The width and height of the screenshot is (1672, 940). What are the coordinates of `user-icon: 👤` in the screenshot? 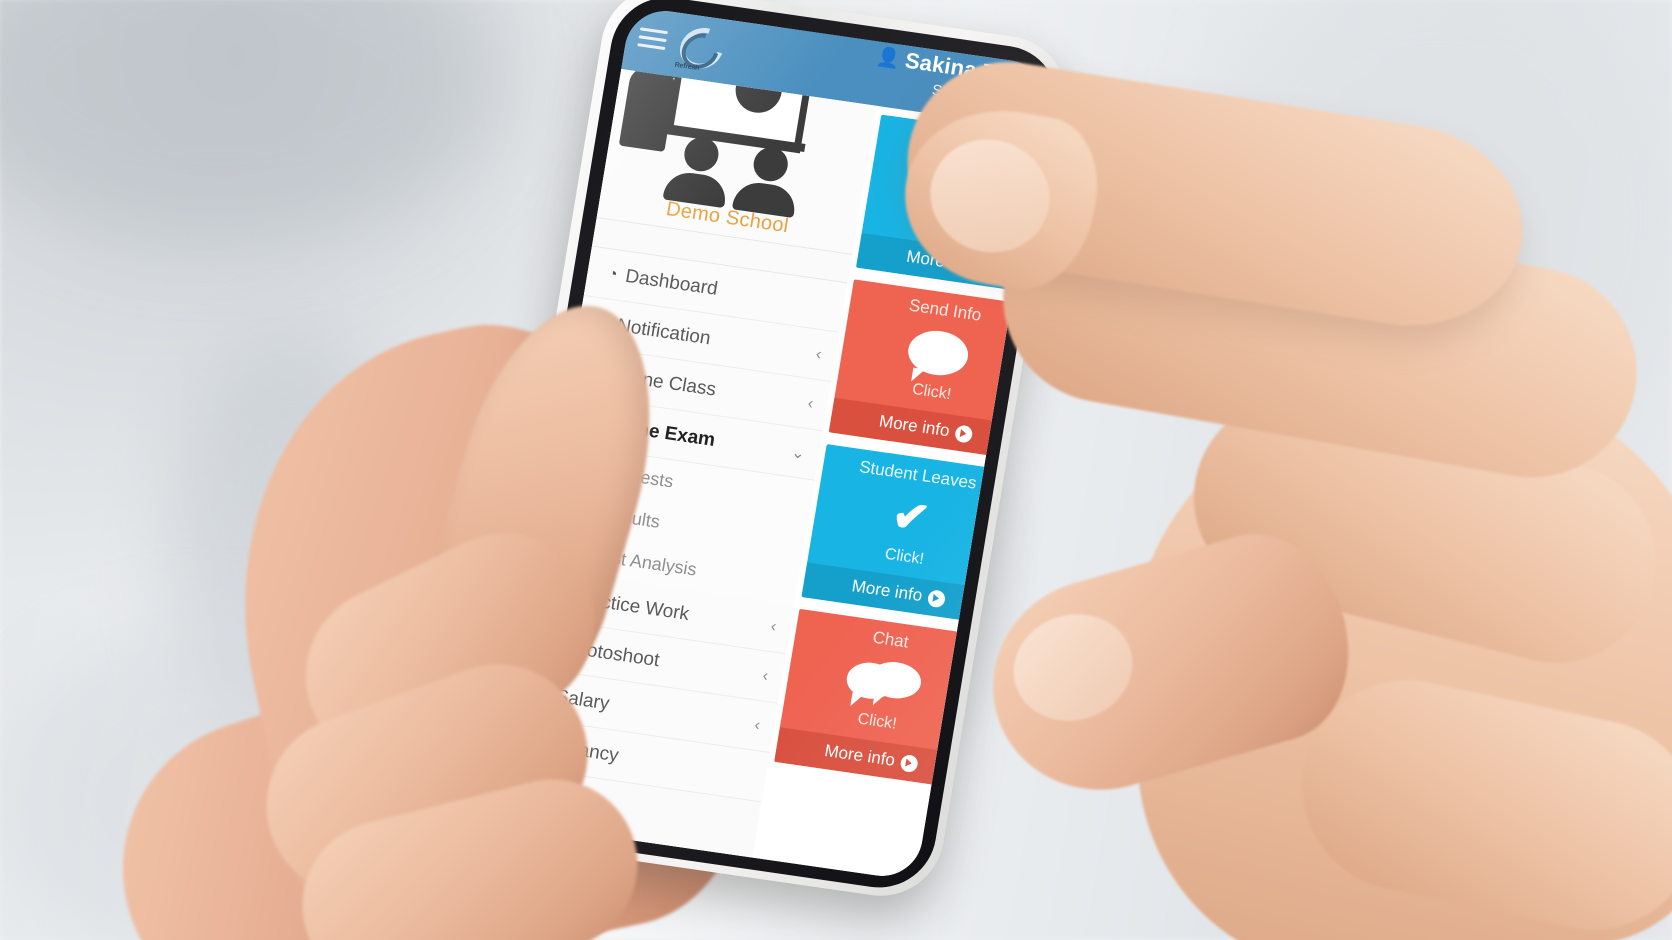 It's located at (888, 58).